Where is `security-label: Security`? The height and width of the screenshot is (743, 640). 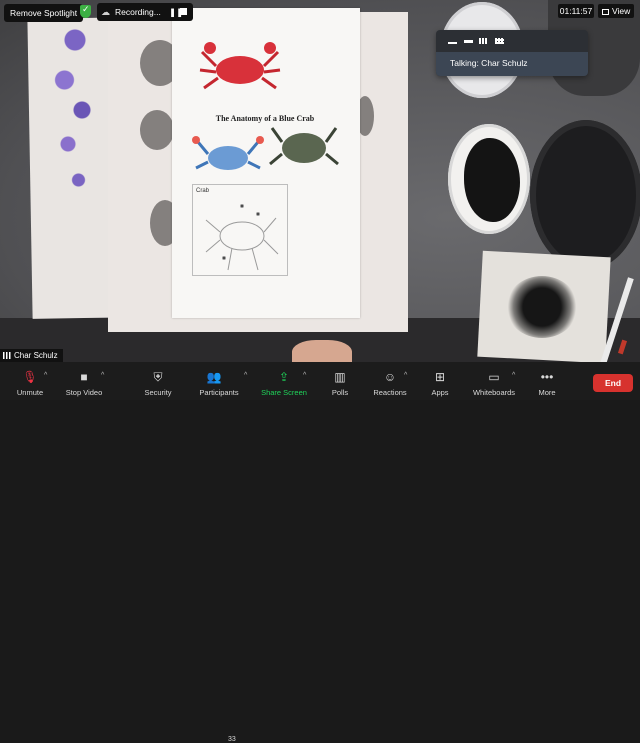 security-label: Security is located at coordinates (158, 392).